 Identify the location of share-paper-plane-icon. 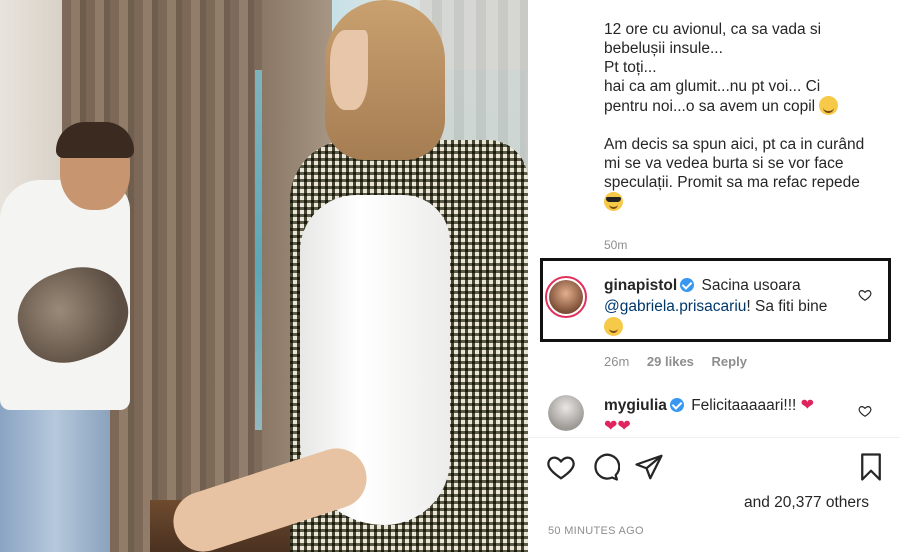
(649, 467).